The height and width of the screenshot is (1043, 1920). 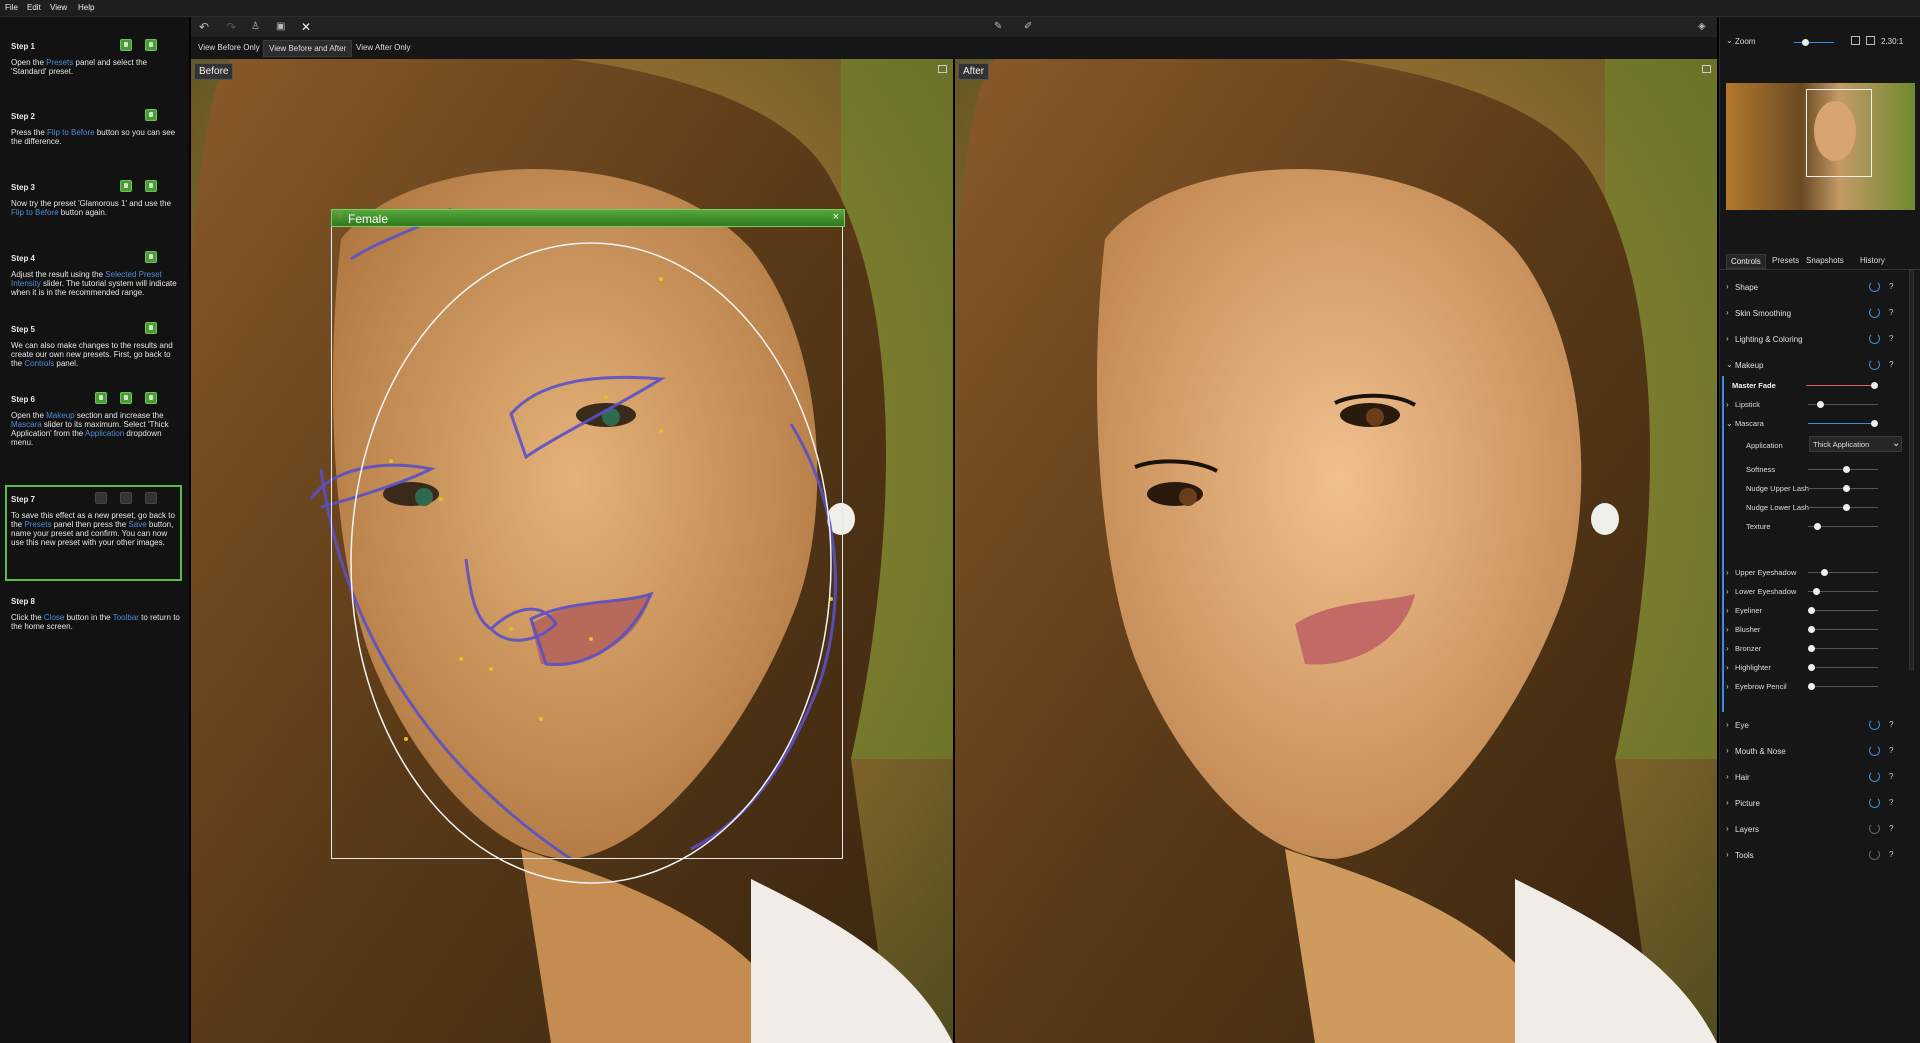 What do you see at coordinates (86, 7) in the screenshot?
I see `menu-help: Help` at bounding box center [86, 7].